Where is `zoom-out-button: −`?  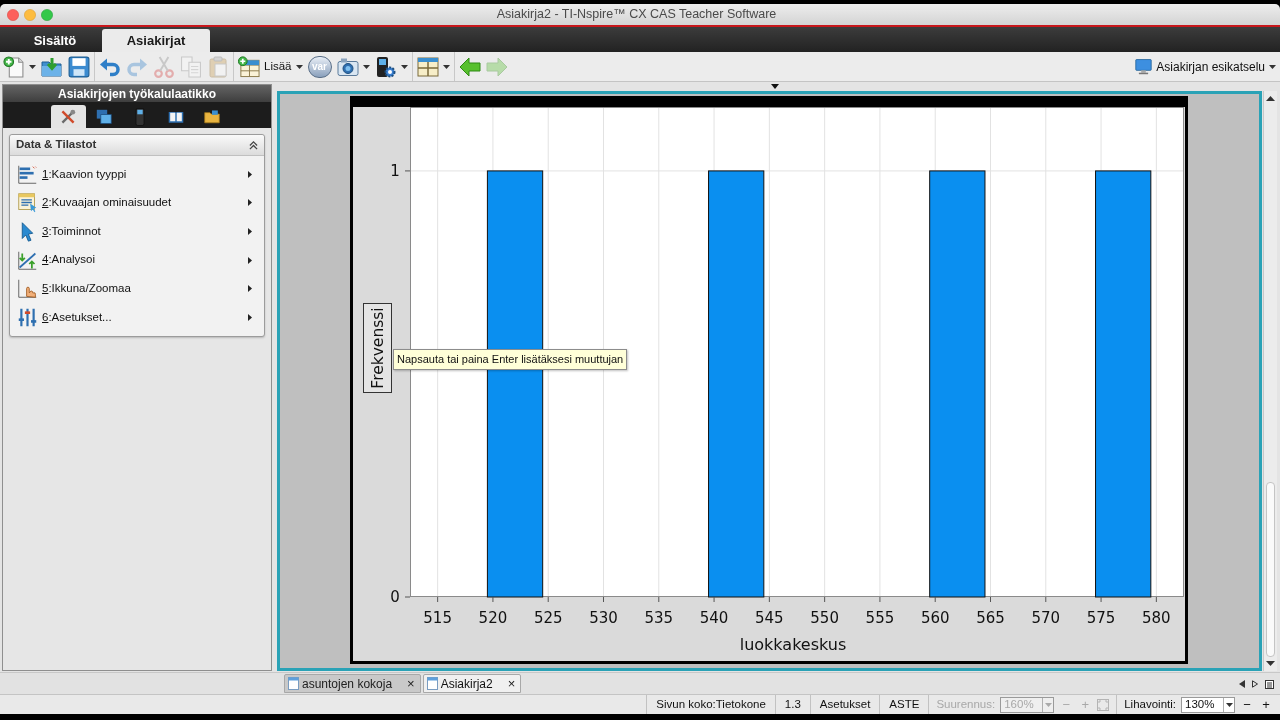 zoom-out-button: − is located at coordinates (1247, 704).